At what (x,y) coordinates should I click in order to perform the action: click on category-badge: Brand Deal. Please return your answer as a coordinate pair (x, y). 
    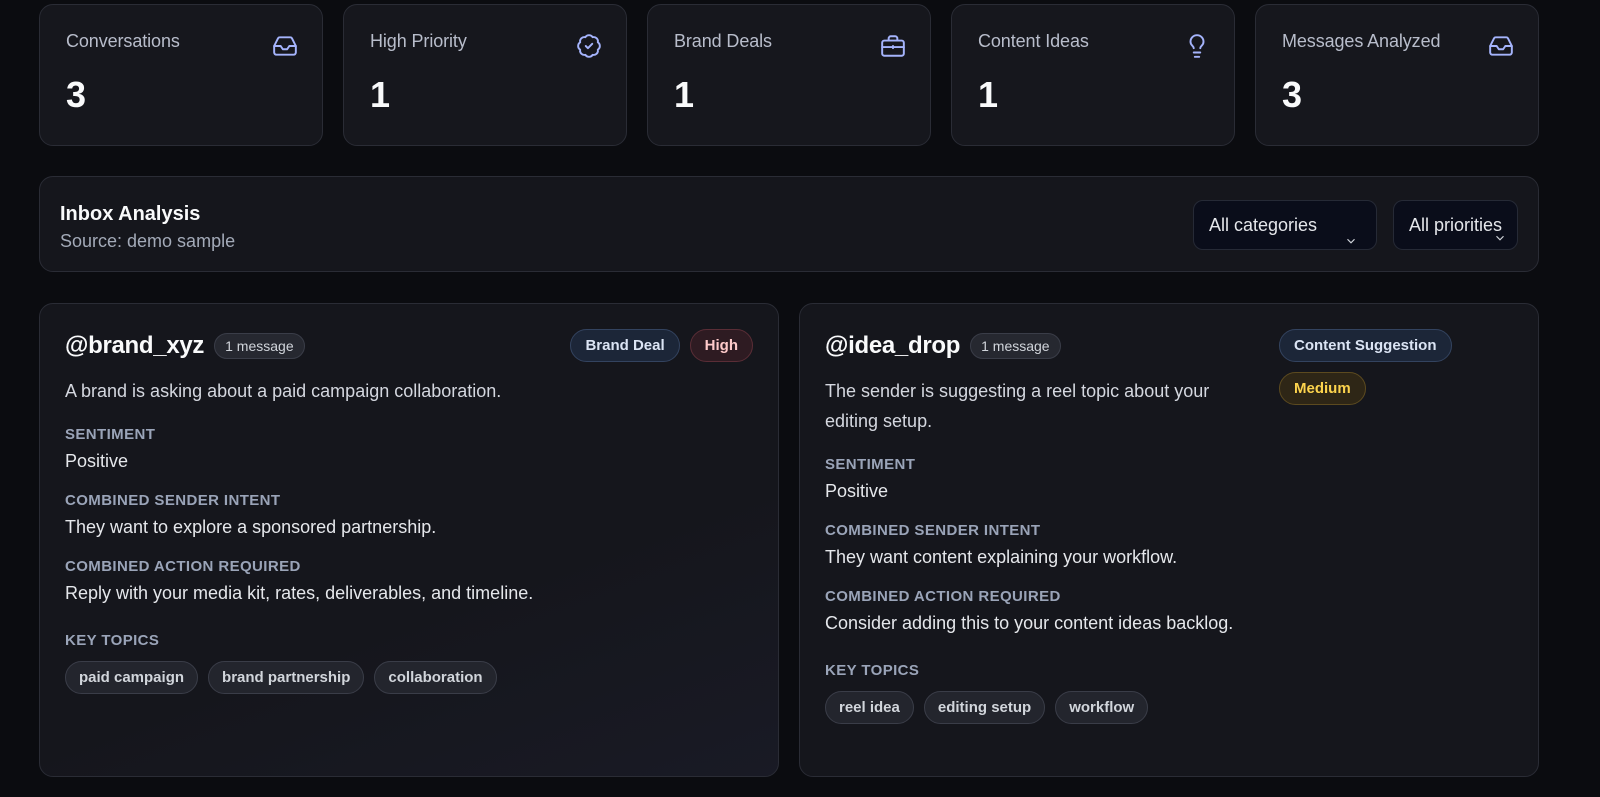
    Looking at the image, I should click on (625, 345).